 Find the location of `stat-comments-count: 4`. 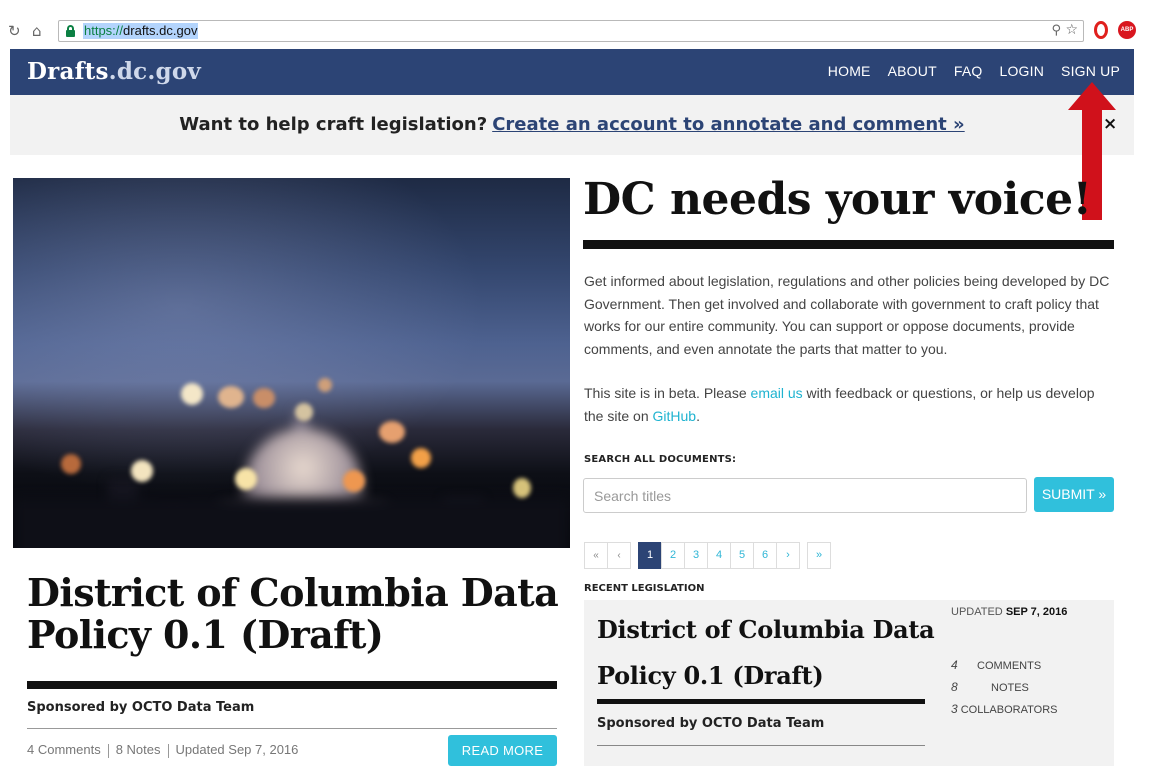

stat-comments-count: 4 is located at coordinates (954, 665).